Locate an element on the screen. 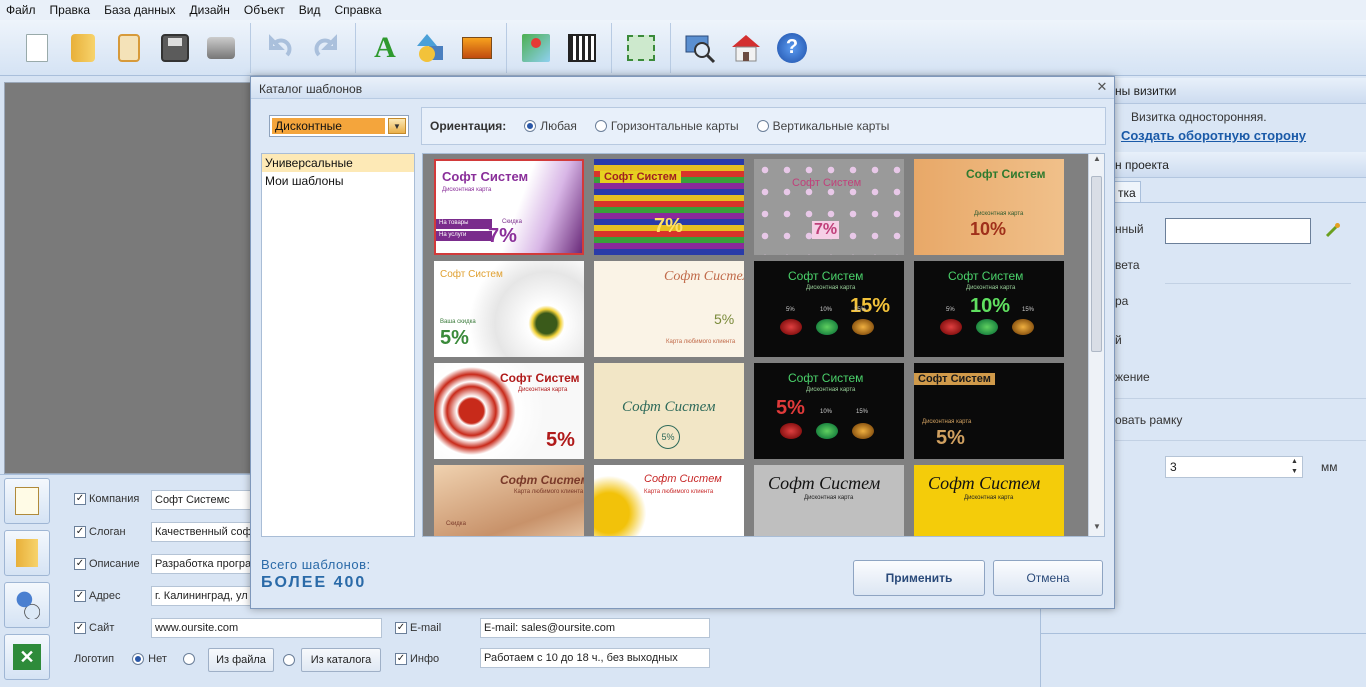  spinner-arrows-icon: ▲ ▼ is located at coordinates (1296, 467).